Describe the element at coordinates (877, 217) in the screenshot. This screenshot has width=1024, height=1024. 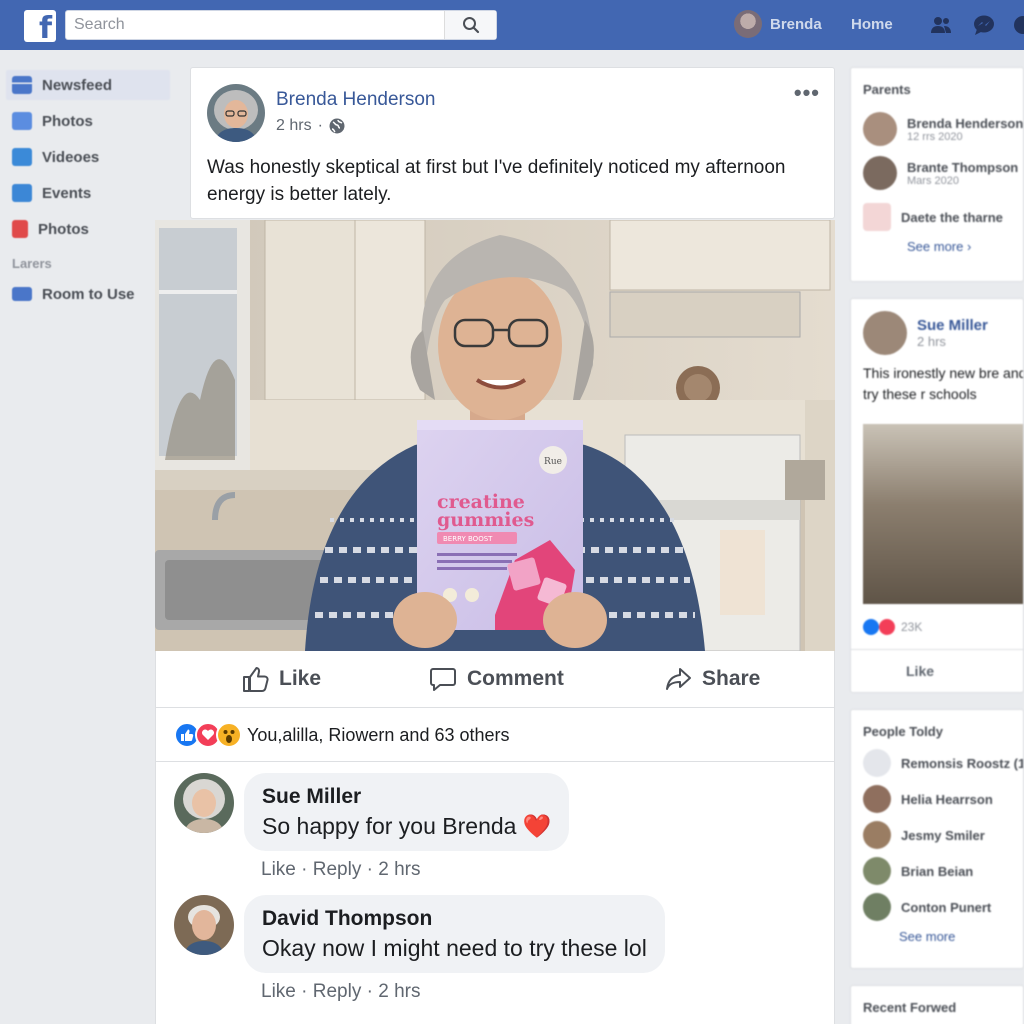
I see `calendar-icon` at that location.